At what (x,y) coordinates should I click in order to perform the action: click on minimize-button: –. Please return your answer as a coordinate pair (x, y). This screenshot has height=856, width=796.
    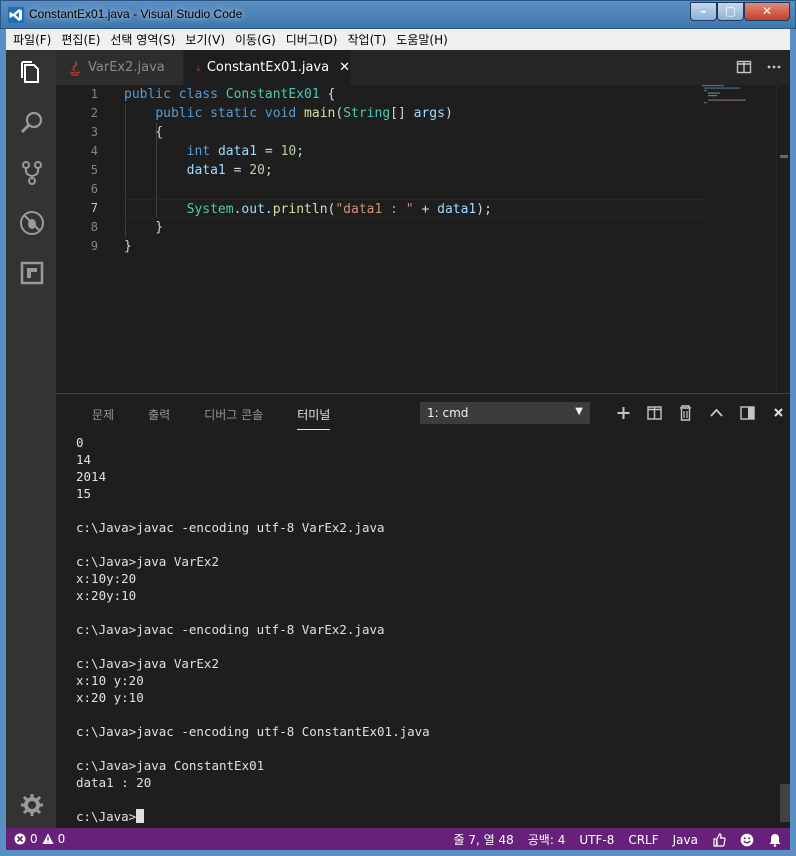
    Looking at the image, I should click on (703, 11).